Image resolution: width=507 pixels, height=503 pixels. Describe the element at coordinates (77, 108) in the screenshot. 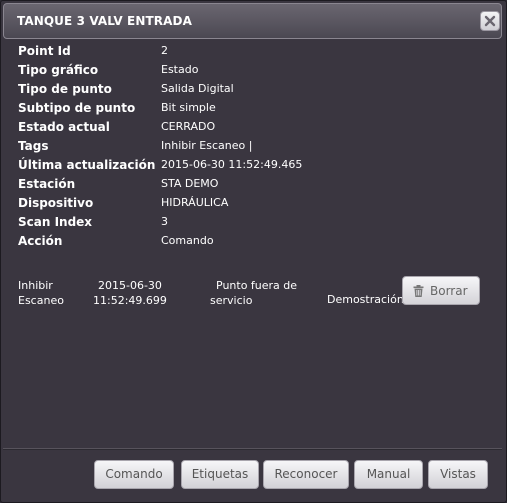

I see `property-label: Subtipo de punto` at that location.